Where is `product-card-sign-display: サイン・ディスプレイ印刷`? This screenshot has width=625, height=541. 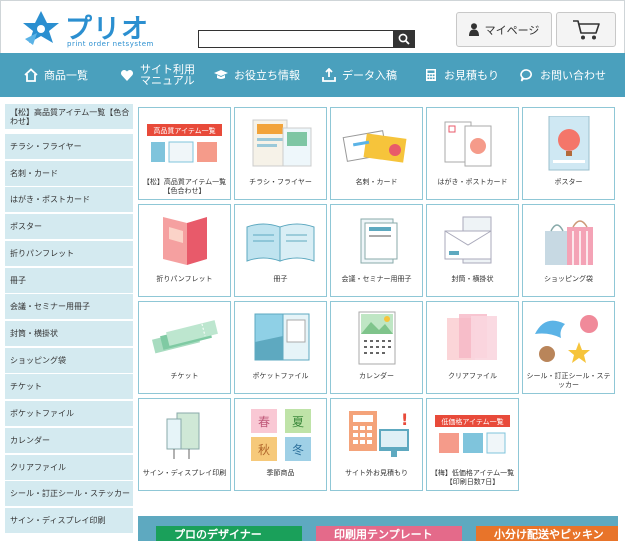
product-card-sign-display: サイン・ディスプレイ印刷 is located at coordinates (184, 444).